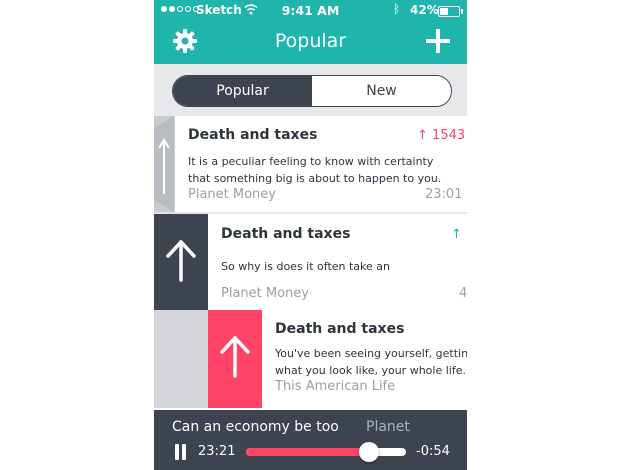 This screenshot has width=620, height=470. I want to click on player-source: Planet, so click(388, 427).